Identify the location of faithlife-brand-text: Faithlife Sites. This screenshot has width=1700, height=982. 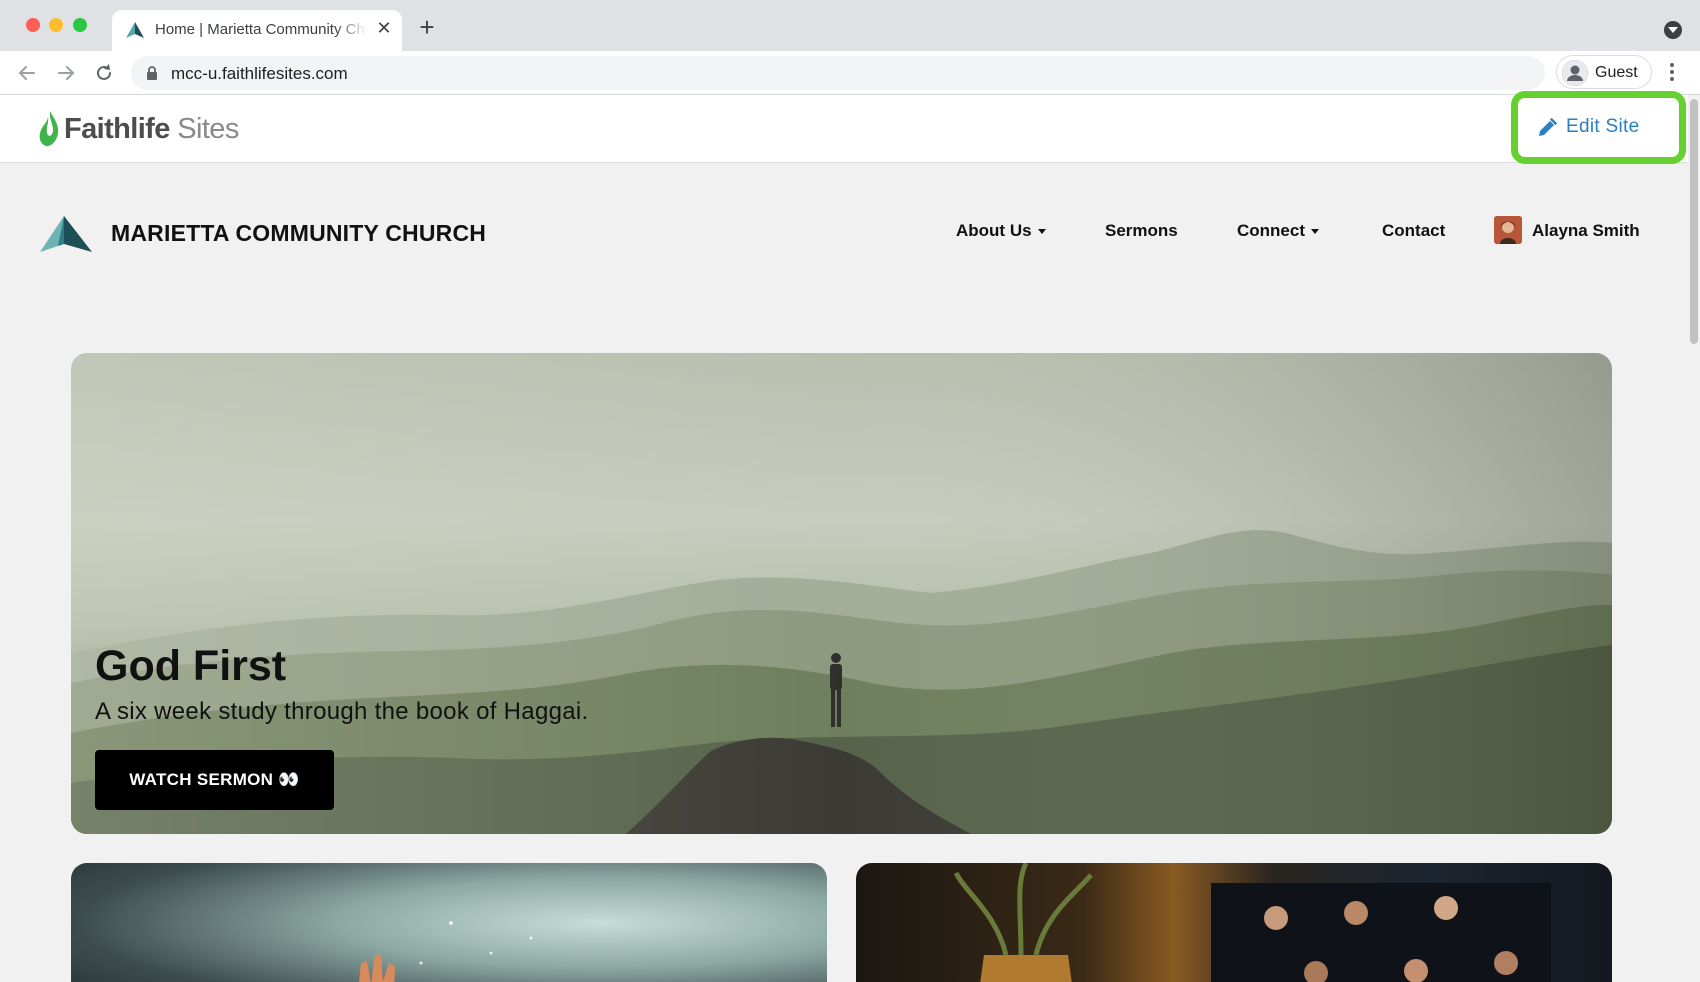
(151, 129).